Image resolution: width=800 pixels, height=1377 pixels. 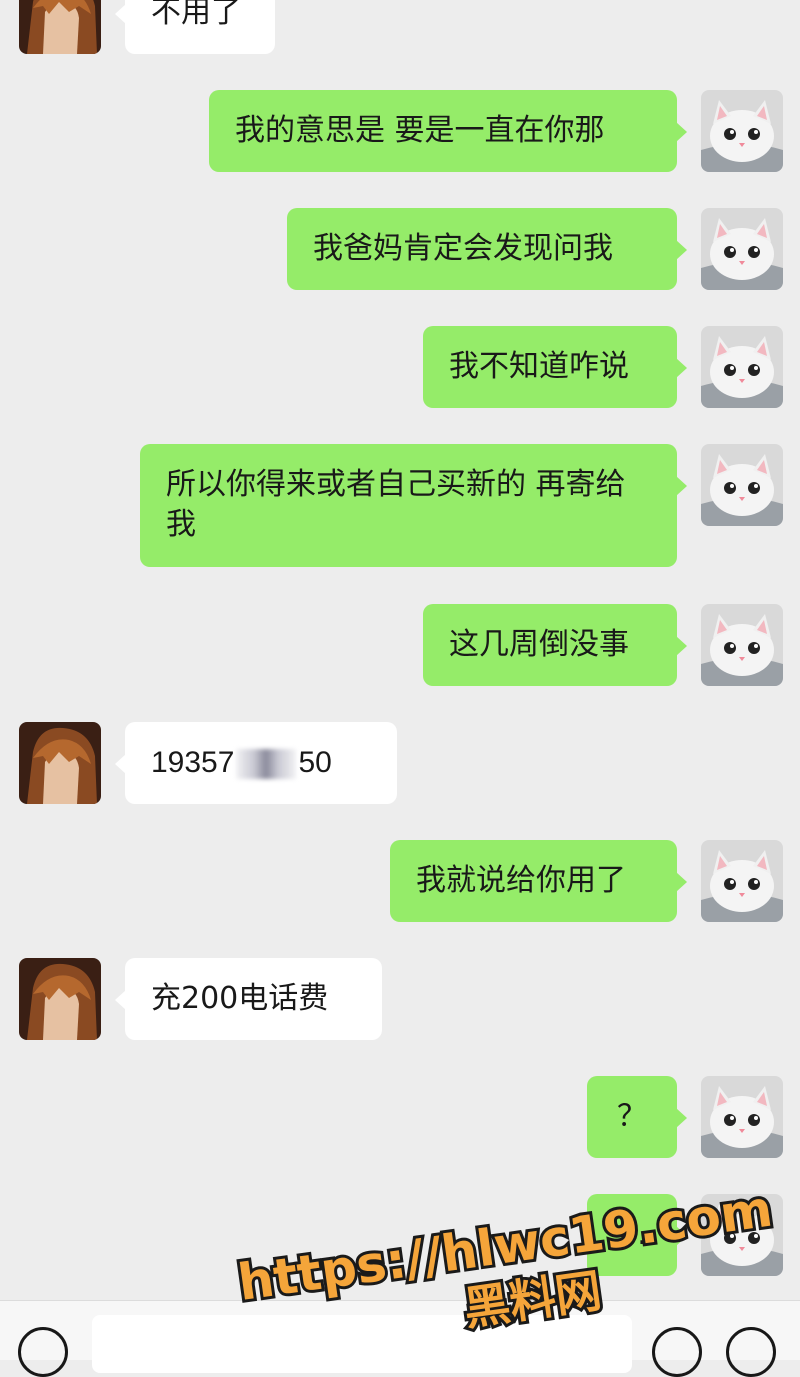 I want to click on message-bubble: 不用了, so click(x=195, y=27).